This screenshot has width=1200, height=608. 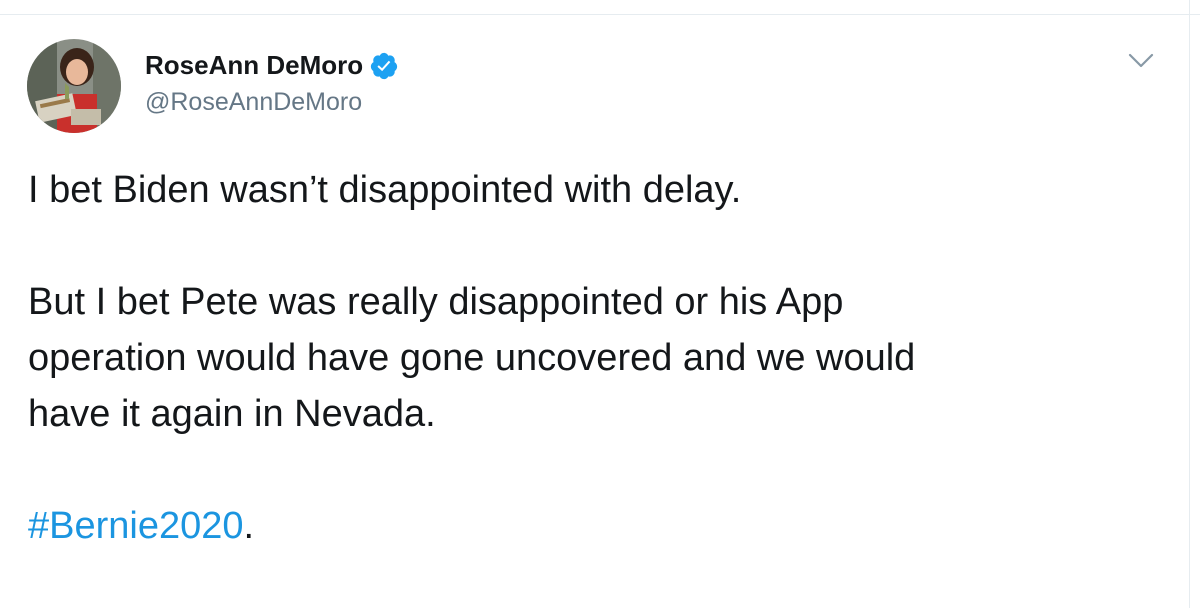 I want to click on display-name-text: RoseAnn DeMoro, so click(x=254, y=65).